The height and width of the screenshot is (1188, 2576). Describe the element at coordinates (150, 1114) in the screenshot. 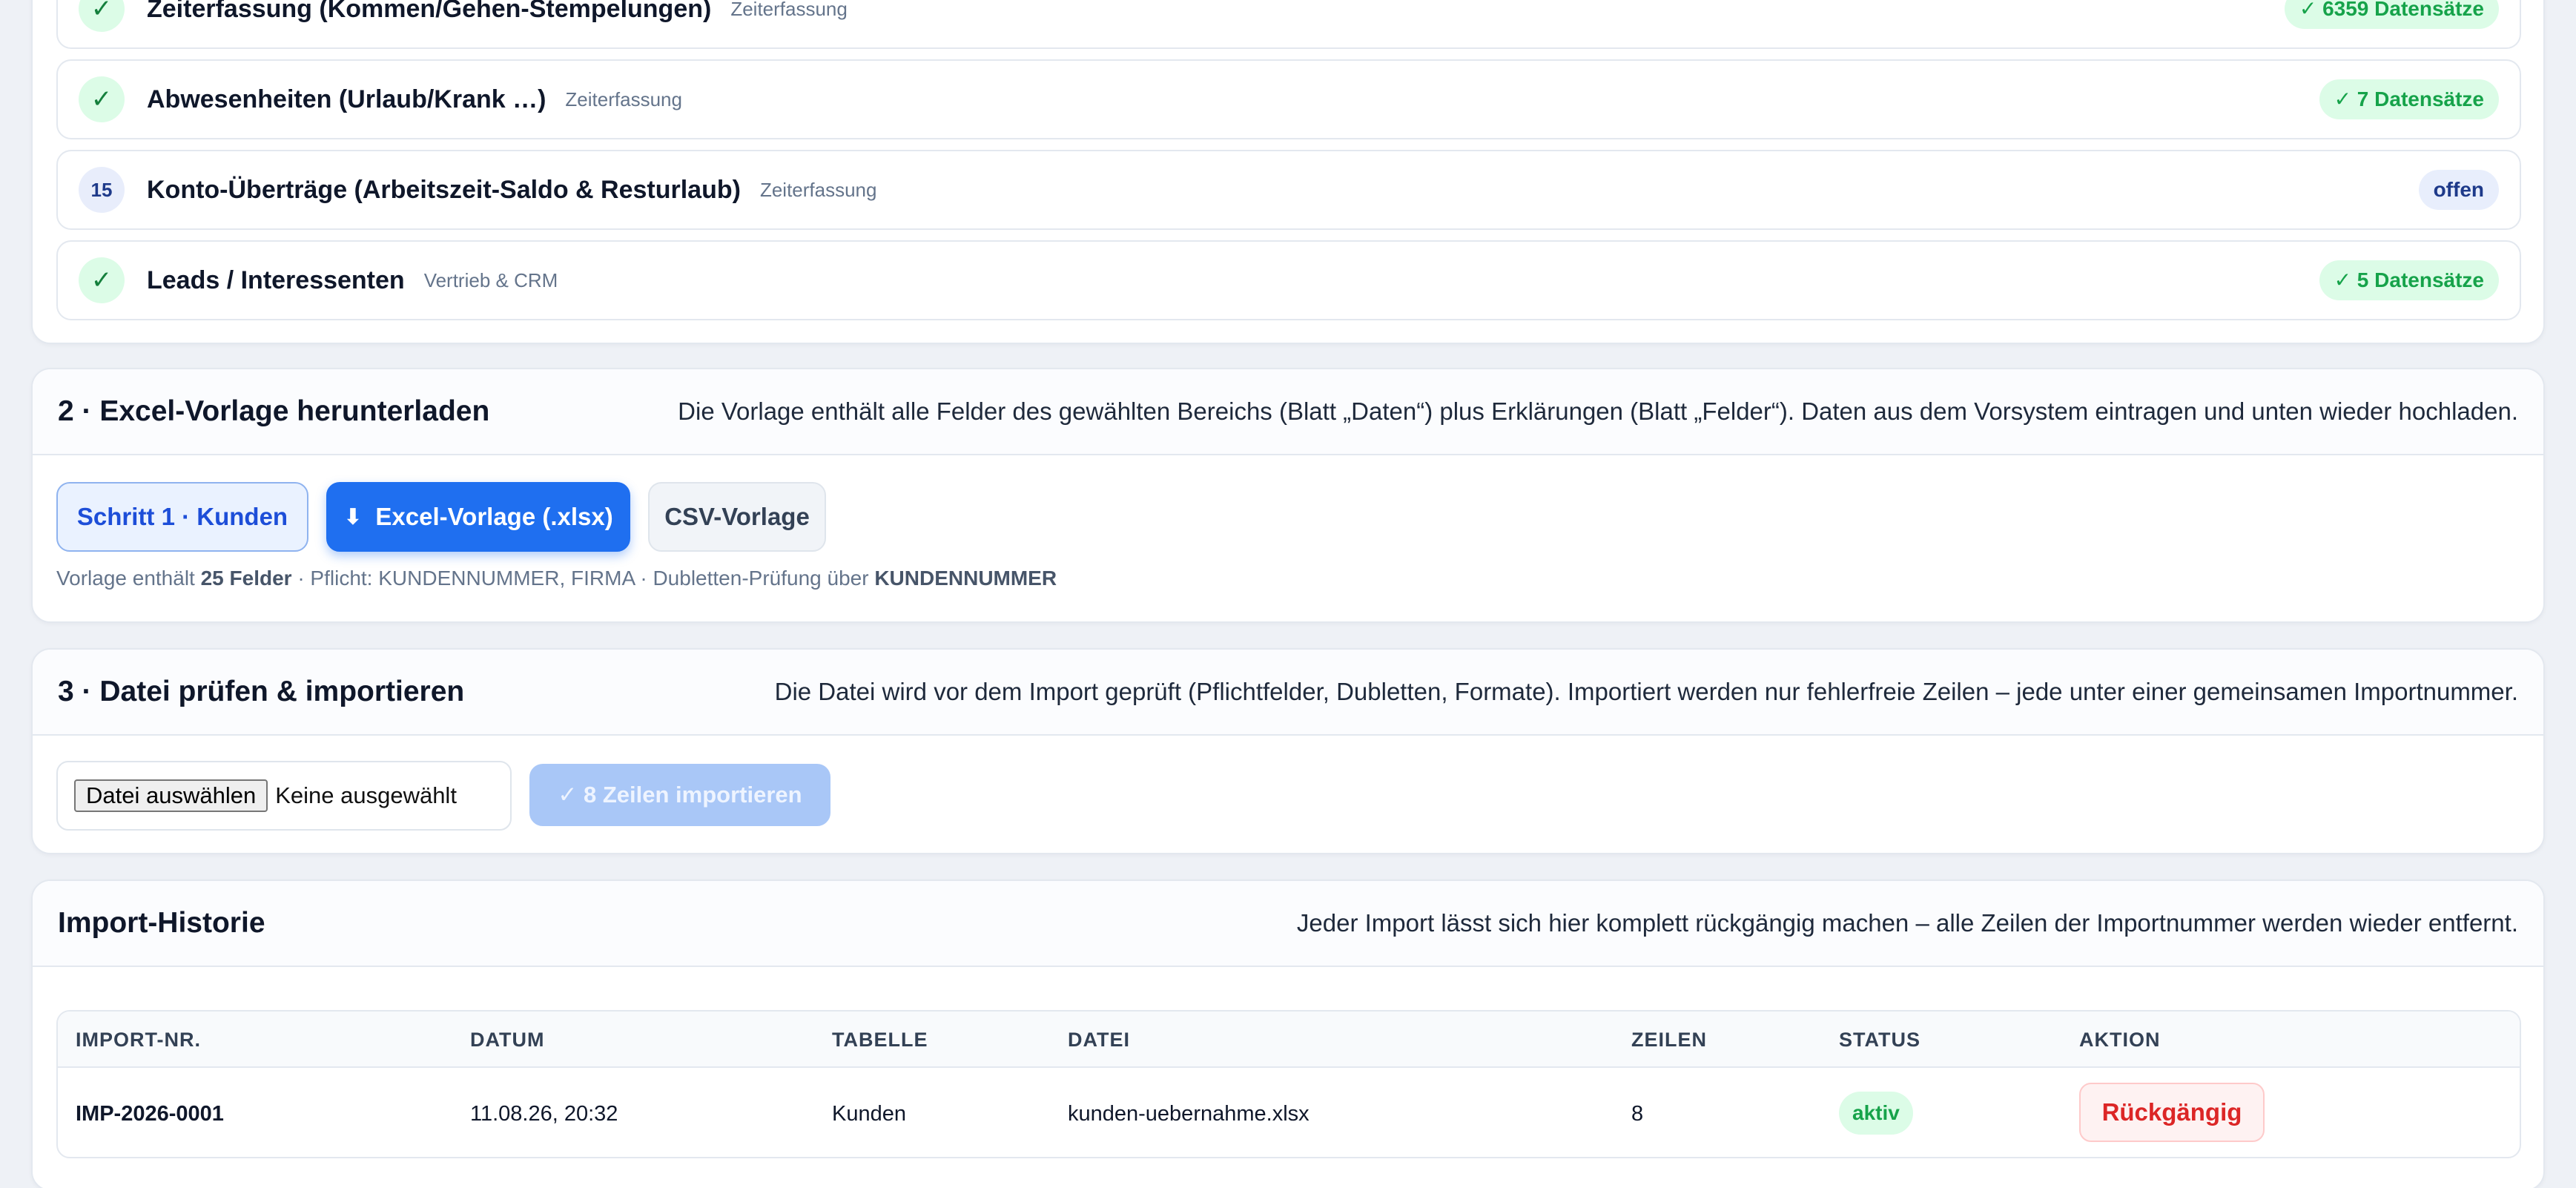

I see `cell-import-nr: IMP-2026-0001` at that location.